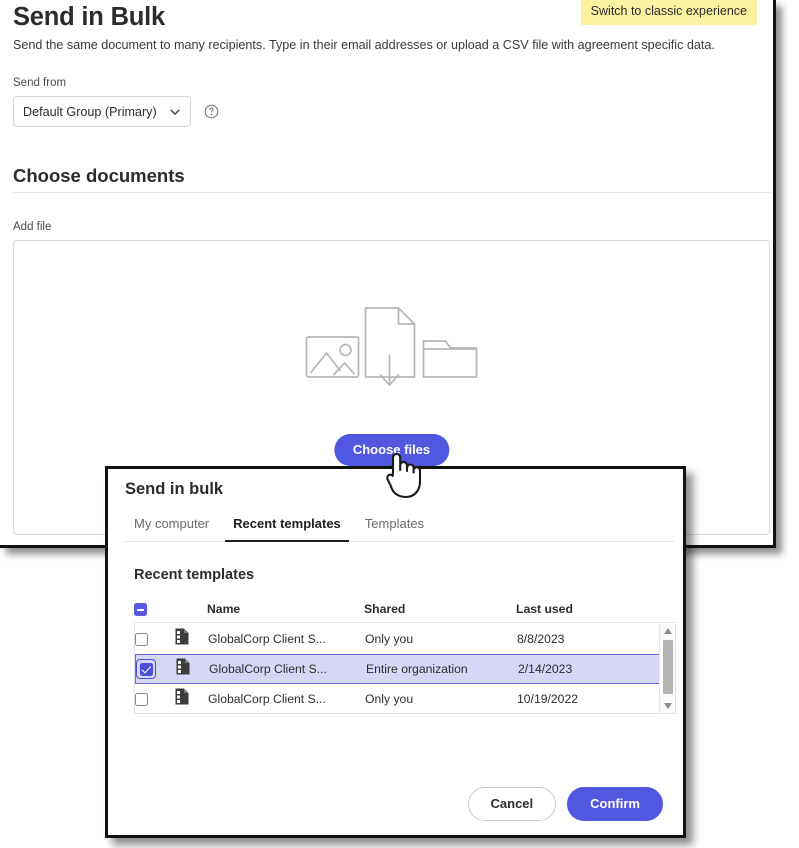  What do you see at coordinates (440, 609) in the screenshot?
I see `column-header-shared: Shared` at bounding box center [440, 609].